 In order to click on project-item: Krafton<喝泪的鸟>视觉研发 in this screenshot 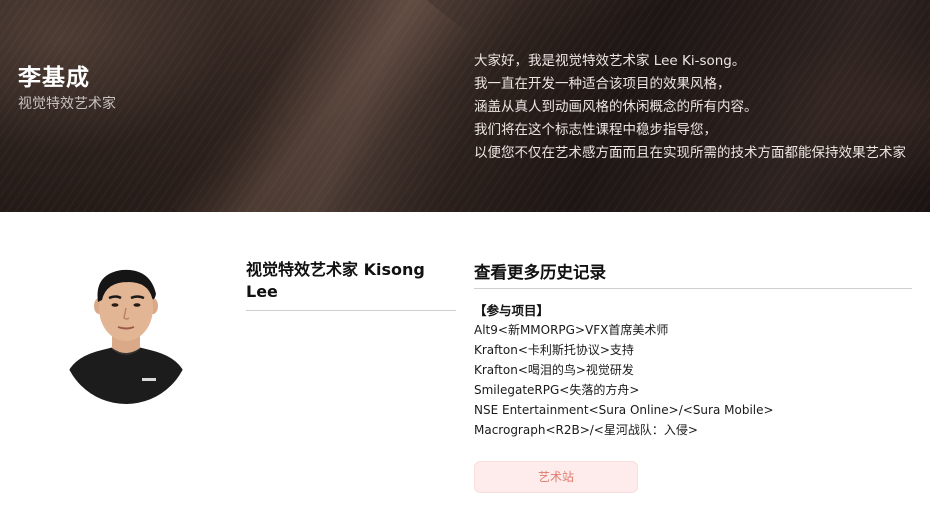, I will do `click(554, 370)`.